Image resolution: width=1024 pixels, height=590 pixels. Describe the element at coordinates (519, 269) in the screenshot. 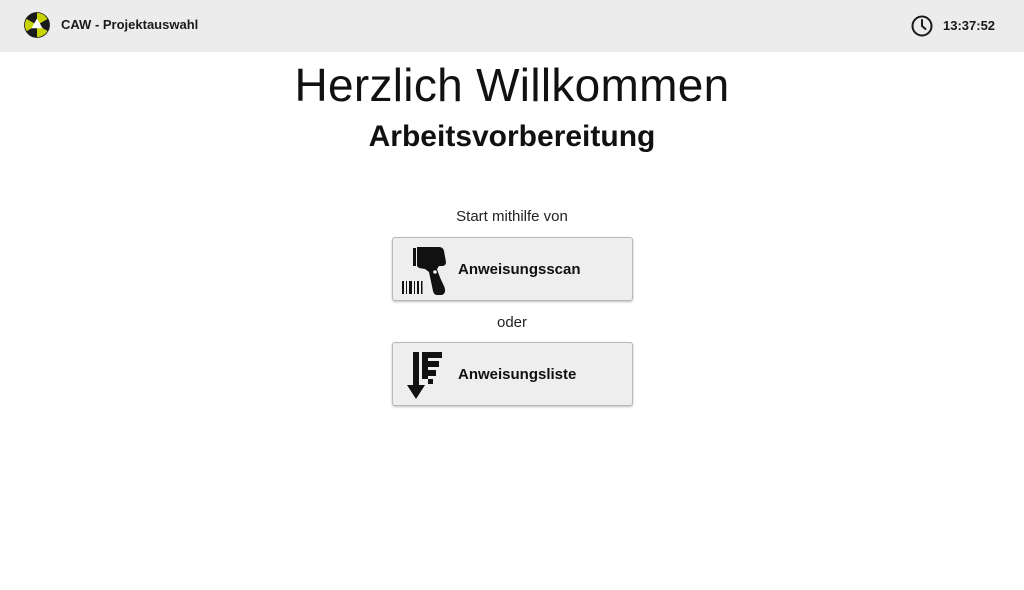

I see `instruction-scan-label: Anweisungsscan` at that location.